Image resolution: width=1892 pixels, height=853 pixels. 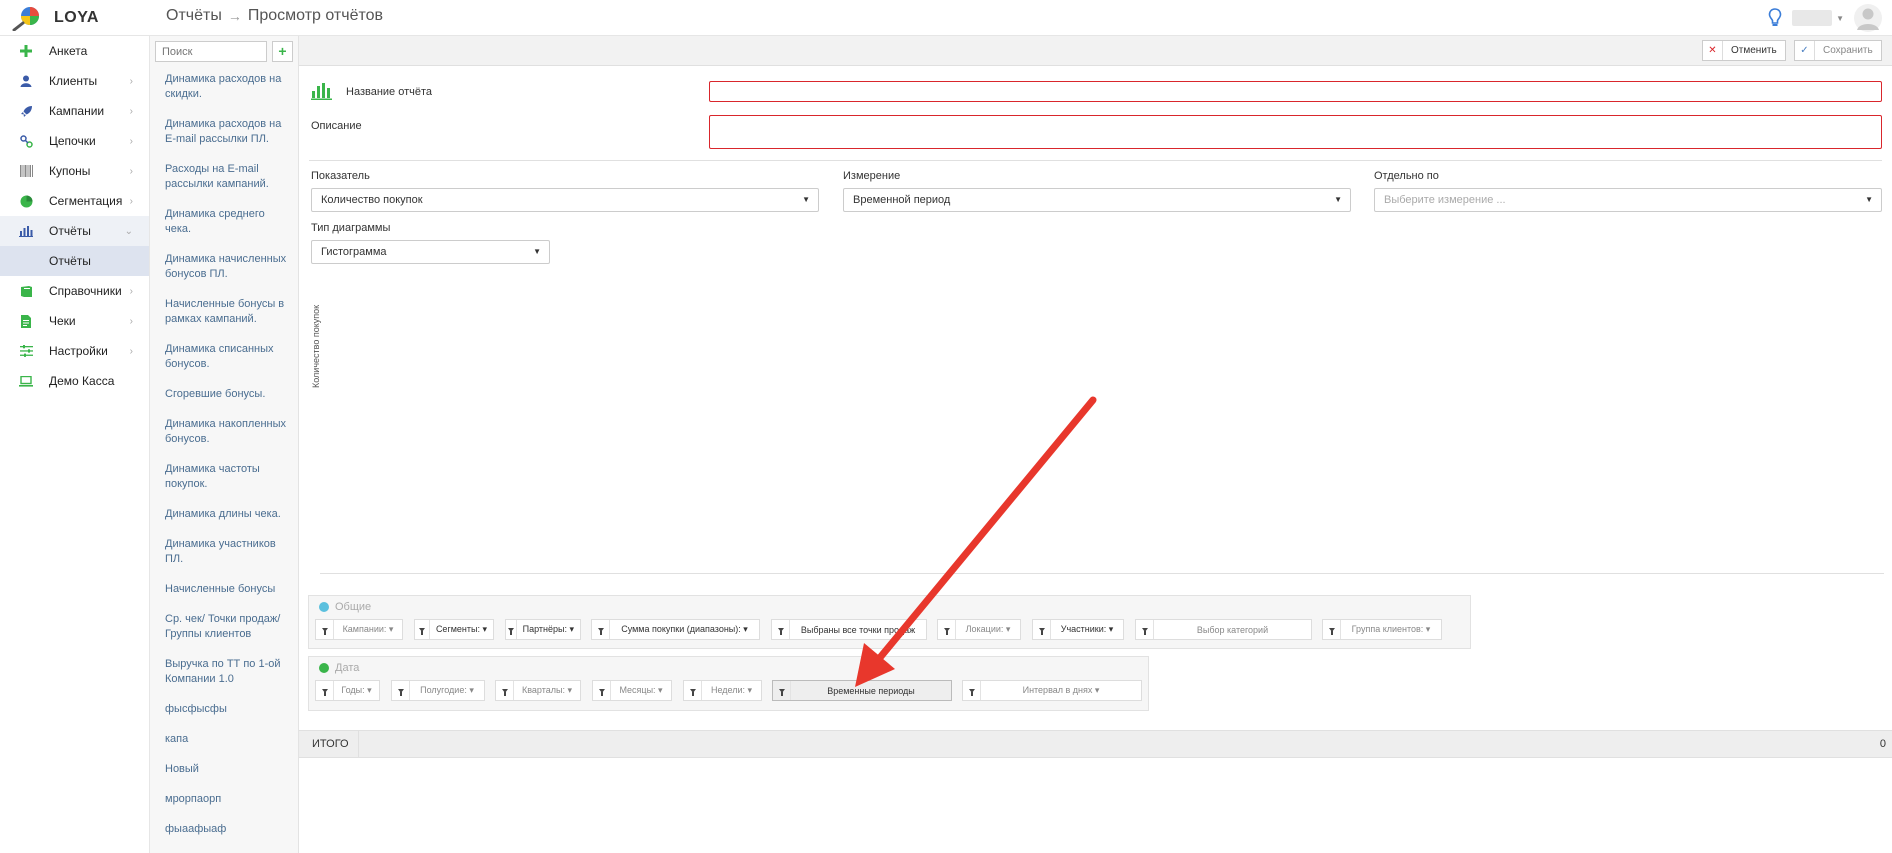 I want to click on report-search-input, so click(x=211, y=51).